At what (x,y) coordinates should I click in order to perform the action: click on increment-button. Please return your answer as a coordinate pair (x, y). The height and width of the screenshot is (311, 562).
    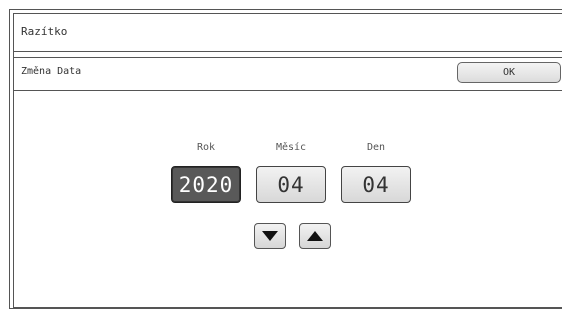
    Looking at the image, I should click on (315, 236).